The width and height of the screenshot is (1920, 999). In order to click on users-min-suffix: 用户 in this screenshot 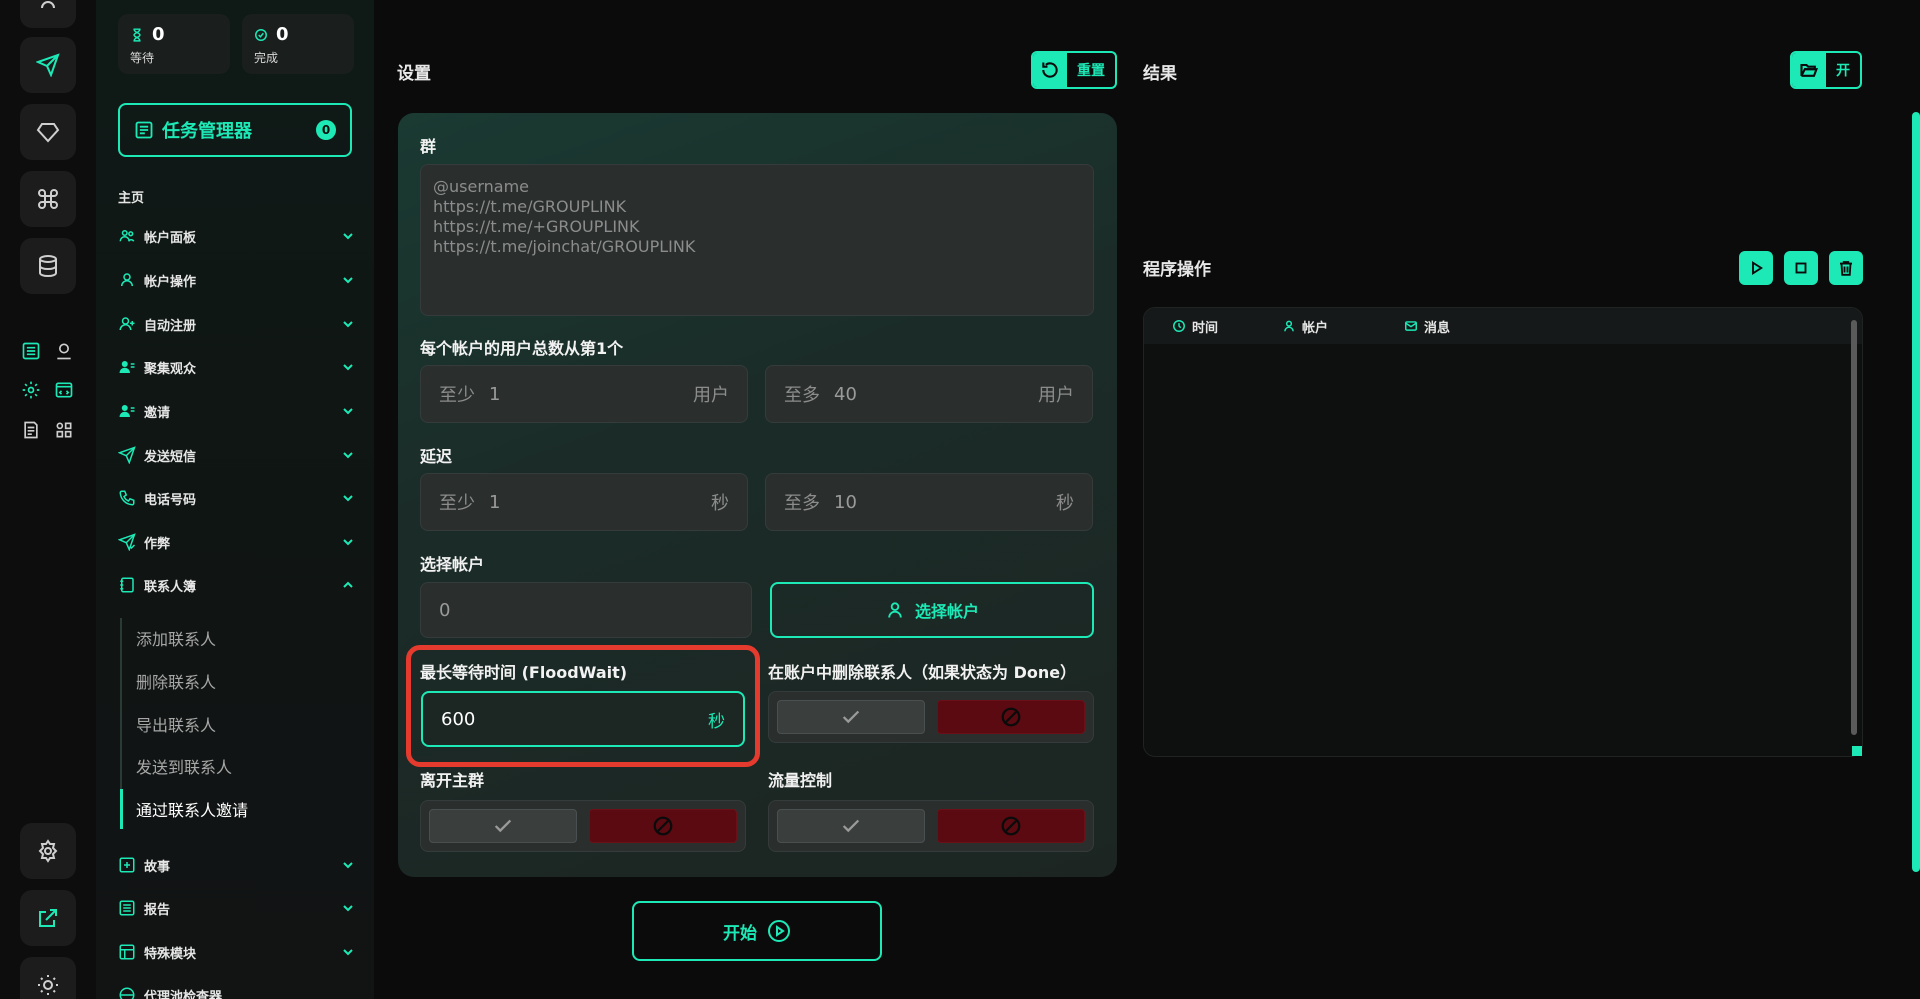, I will do `click(711, 395)`.